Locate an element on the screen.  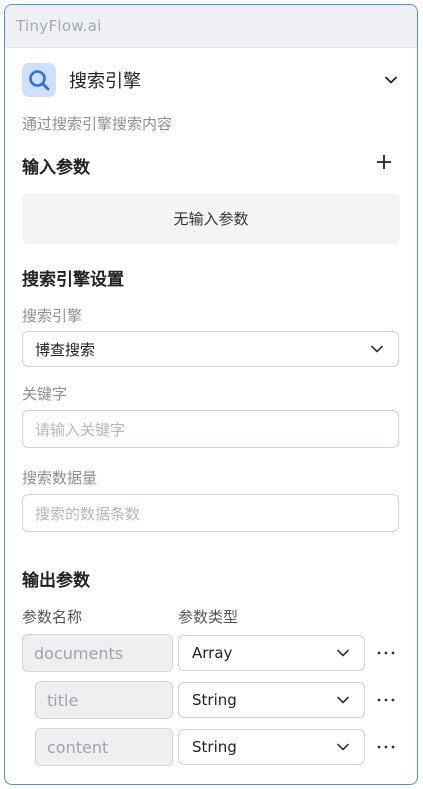
engine-select: 博查搜索 is located at coordinates (210, 349).